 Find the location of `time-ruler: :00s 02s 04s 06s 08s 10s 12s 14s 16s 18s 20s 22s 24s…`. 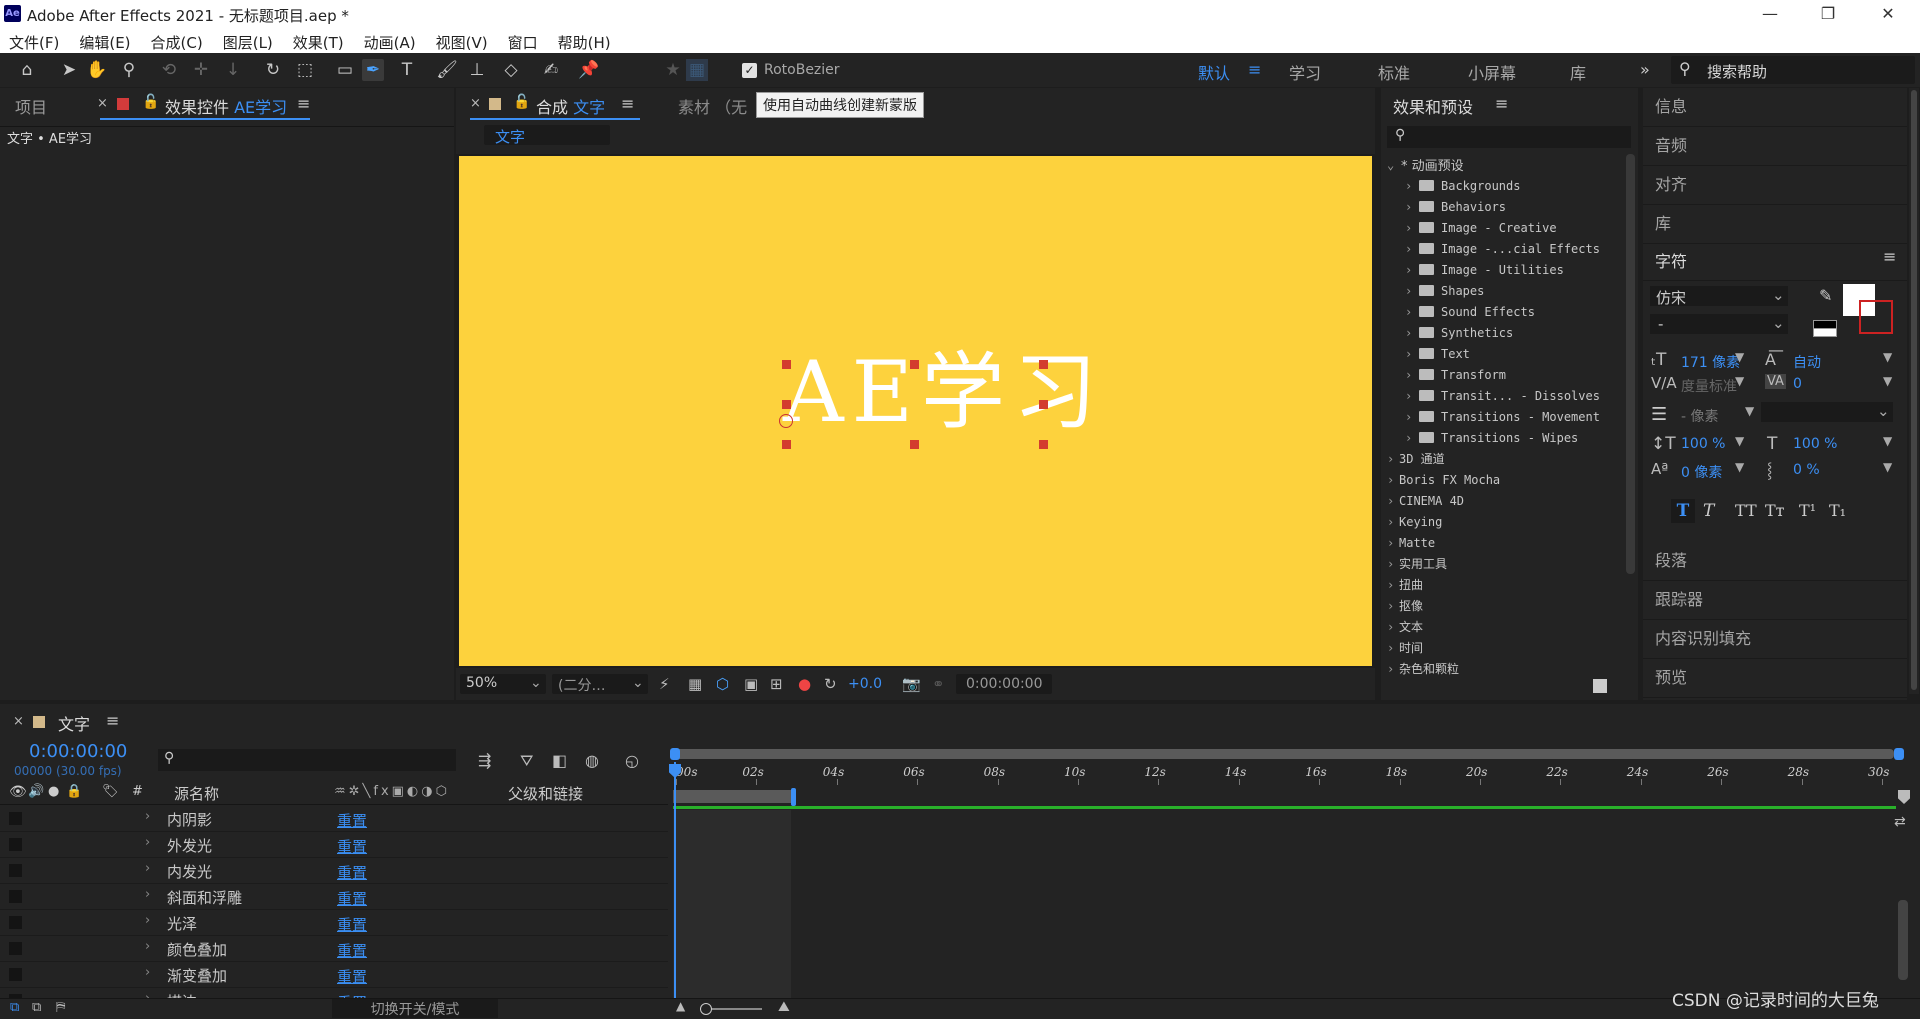

time-ruler: :00s 02s 04s 06s 08s 10s 12s 14s 16s 18s 20s 22s 24s… is located at coordinates (1288, 773).